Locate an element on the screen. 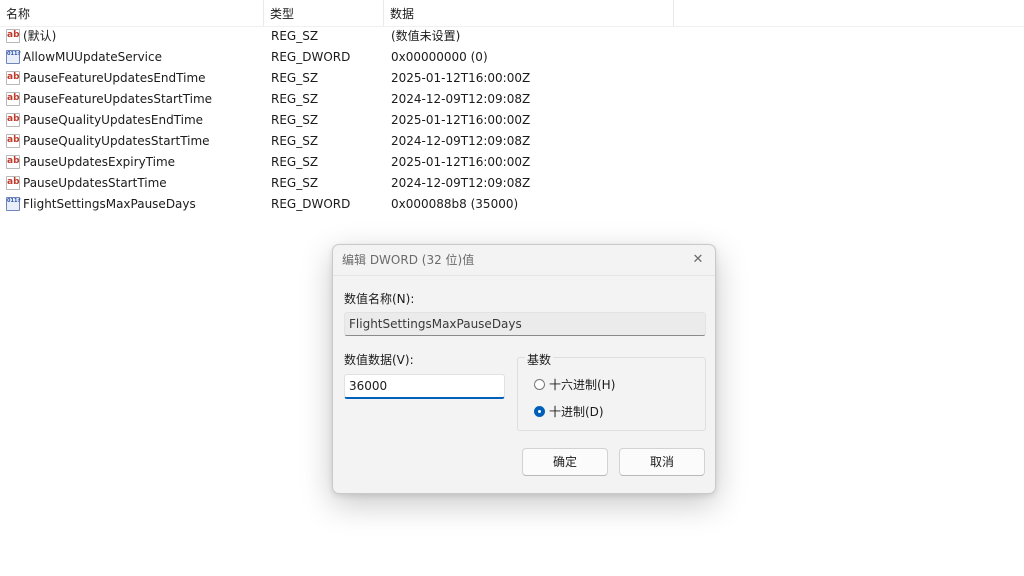 The image size is (1024, 576). value-data-cell: (数值未设置) is located at coordinates (426, 36).